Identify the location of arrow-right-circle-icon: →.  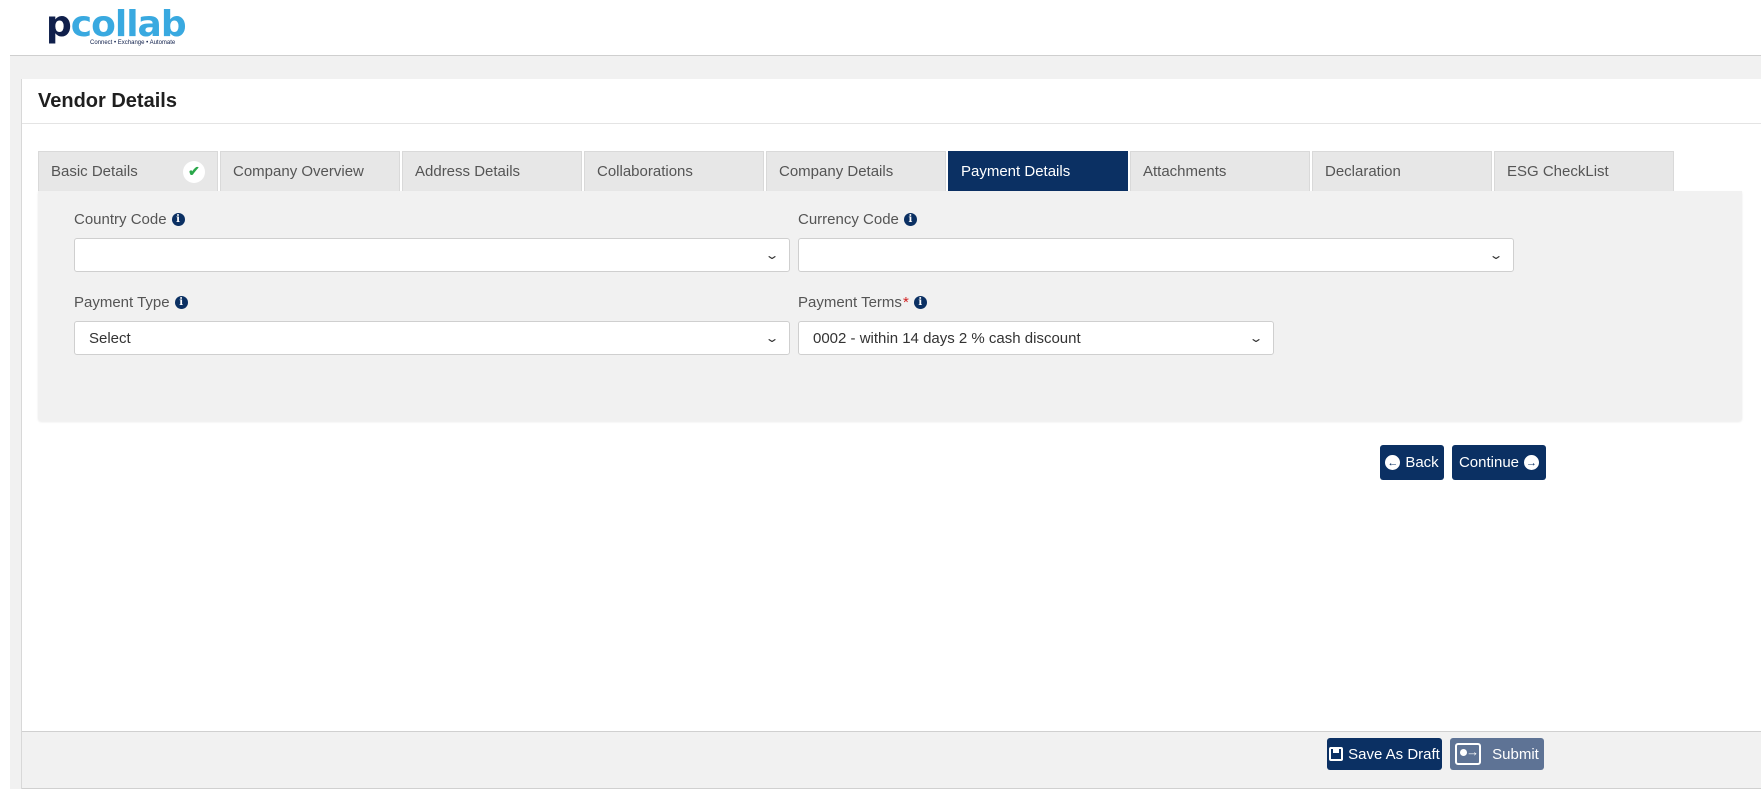
(1532, 462).